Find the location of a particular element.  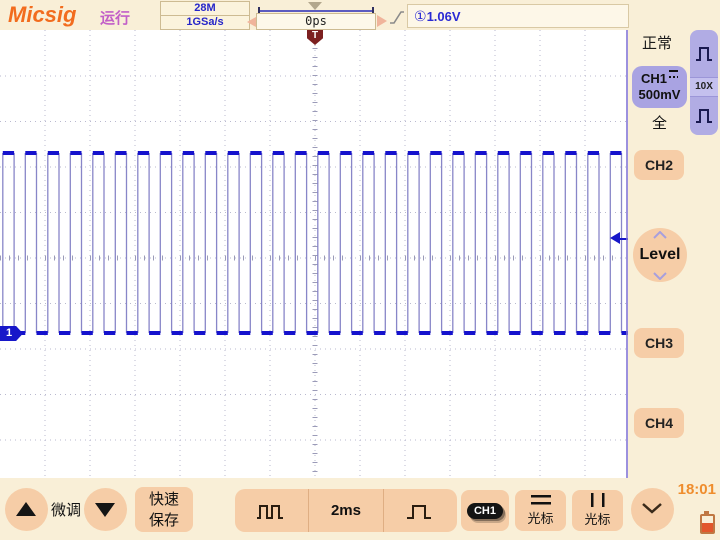

ch1-bandwidth-label: 全 is located at coordinates (659, 123).